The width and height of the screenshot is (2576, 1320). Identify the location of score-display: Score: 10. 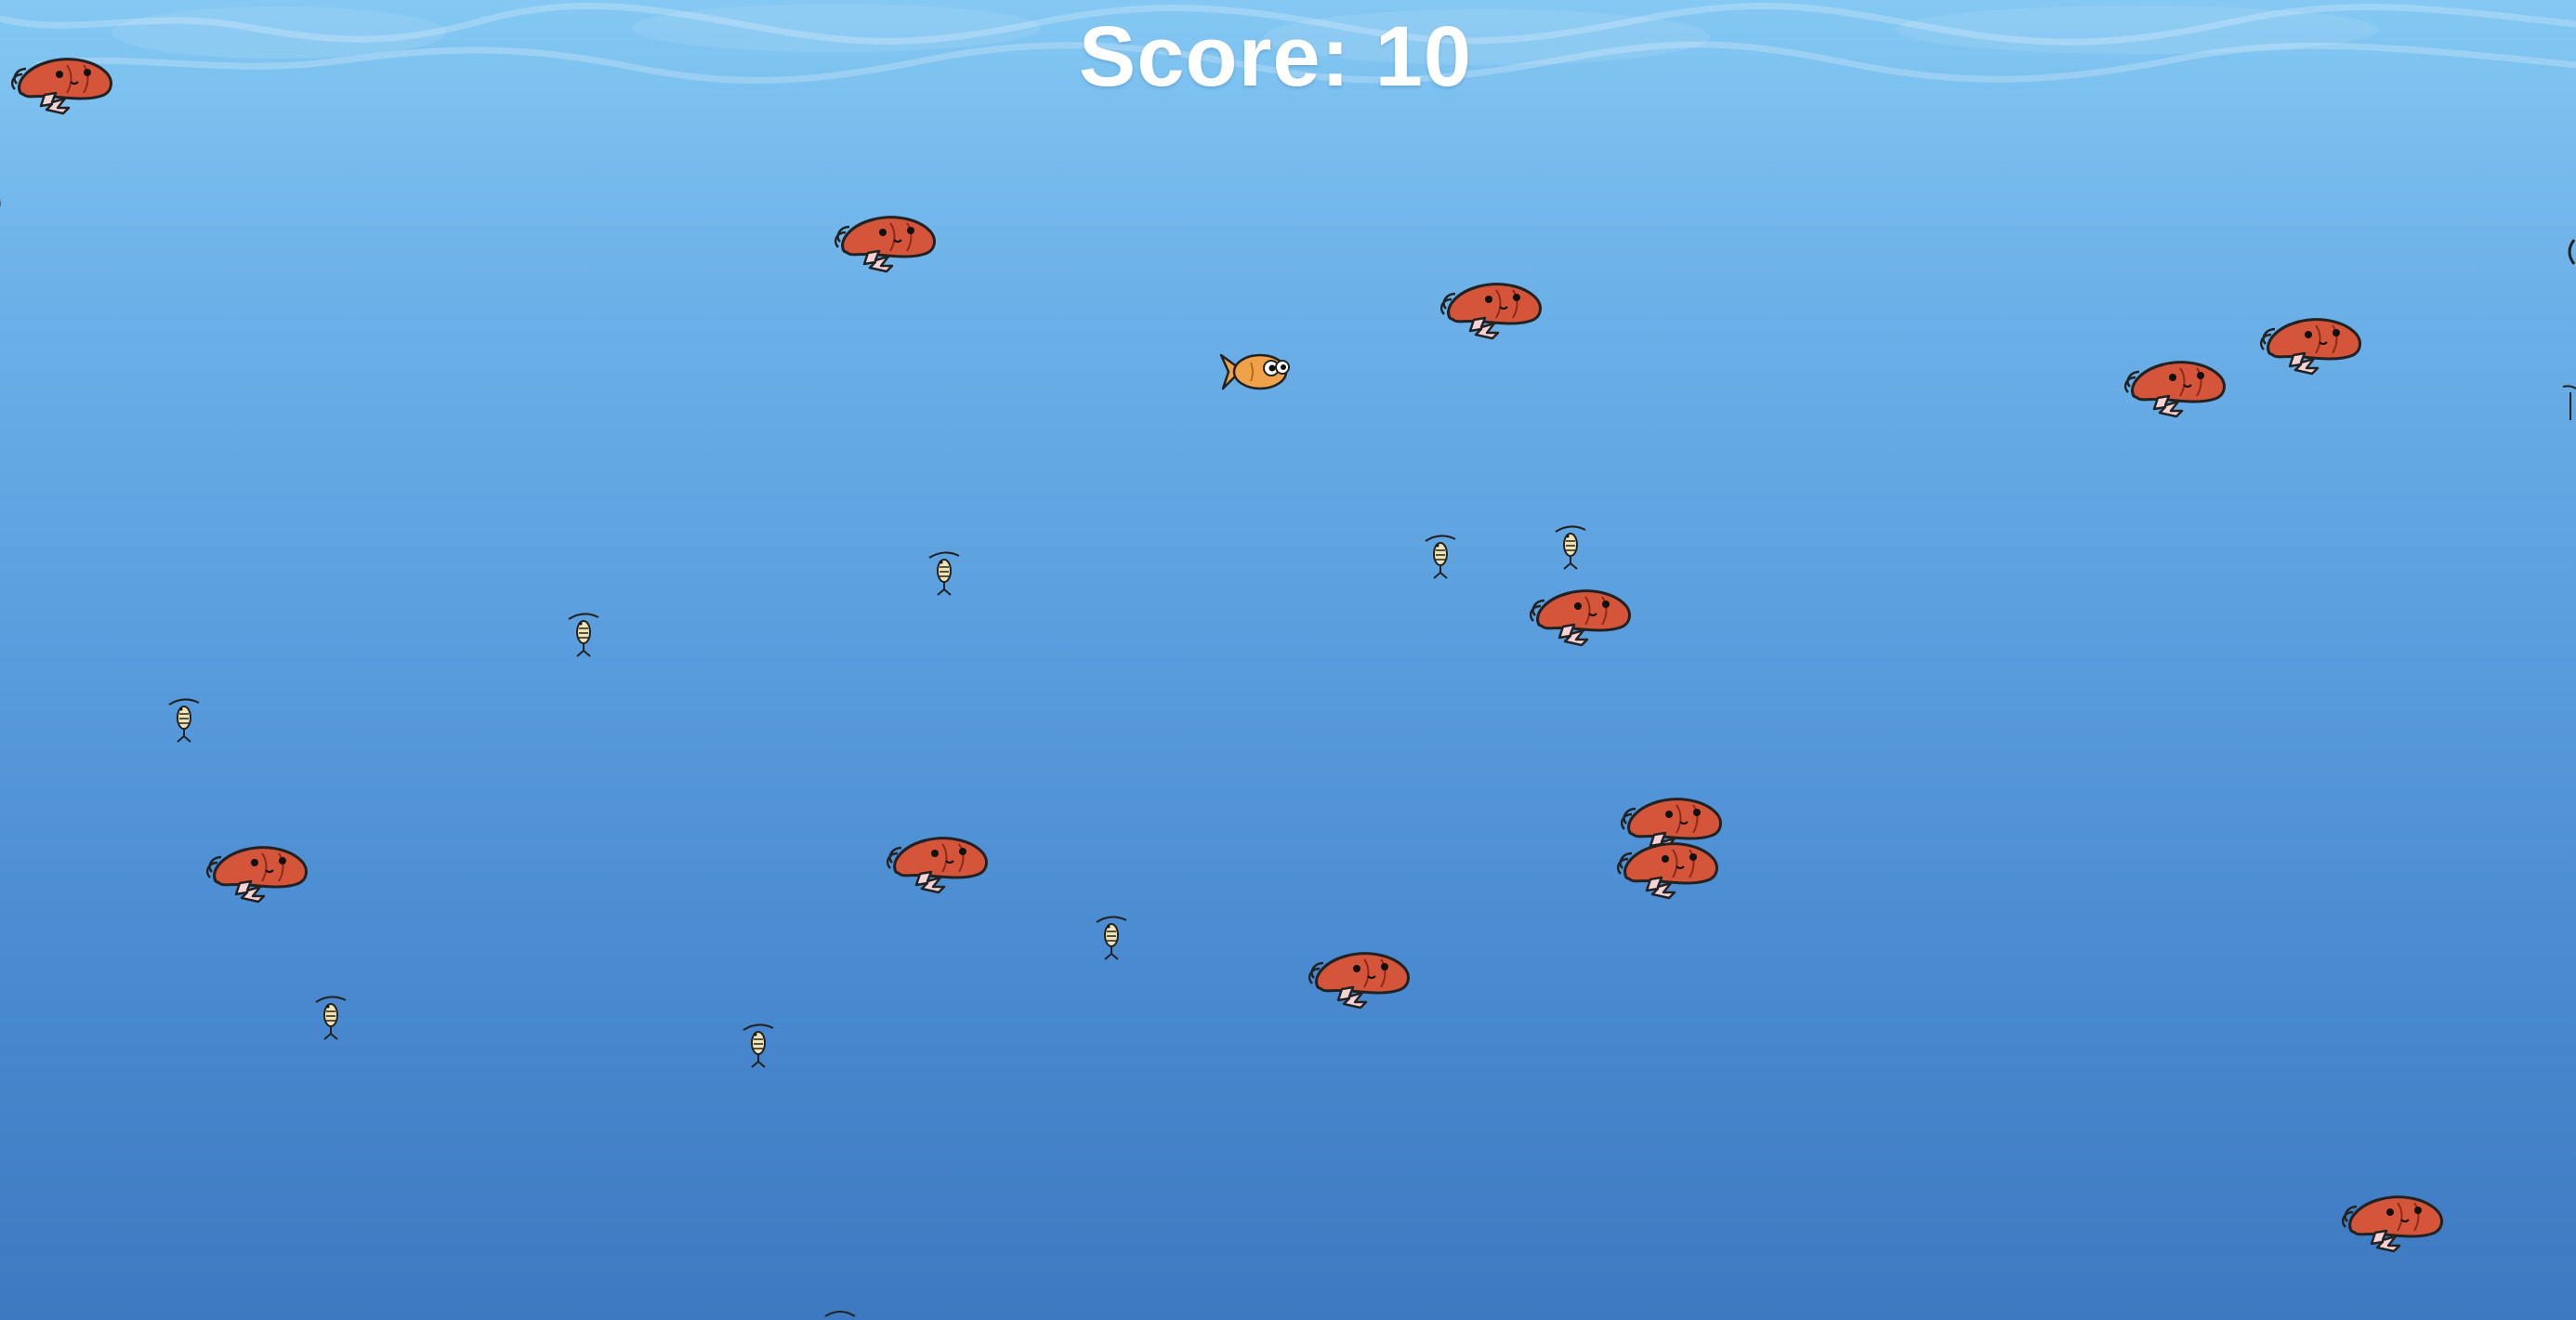
(1275, 56).